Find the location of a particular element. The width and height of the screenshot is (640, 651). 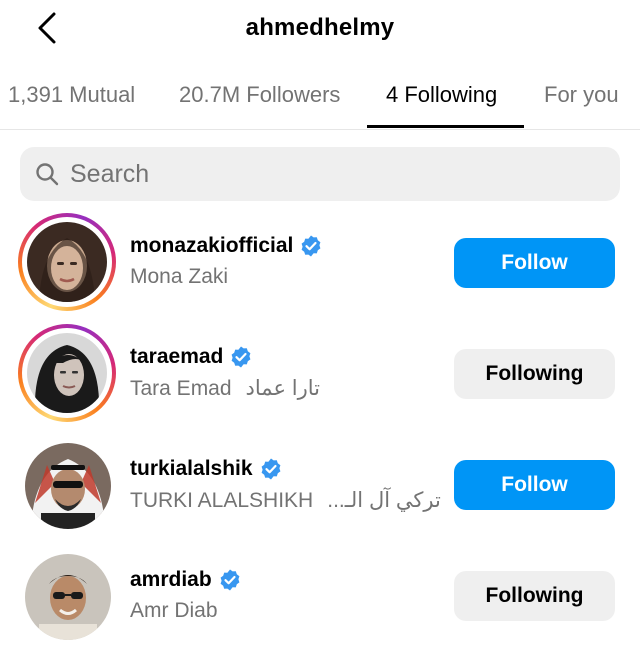

search-icon is located at coordinates (47, 174).